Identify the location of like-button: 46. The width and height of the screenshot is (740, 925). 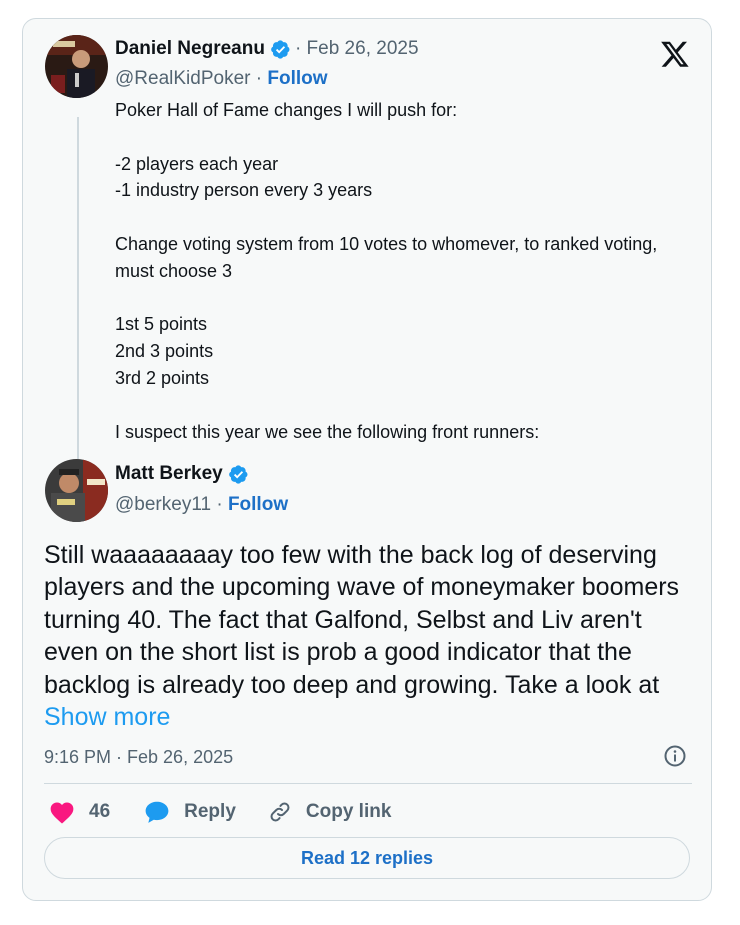
(79, 812).